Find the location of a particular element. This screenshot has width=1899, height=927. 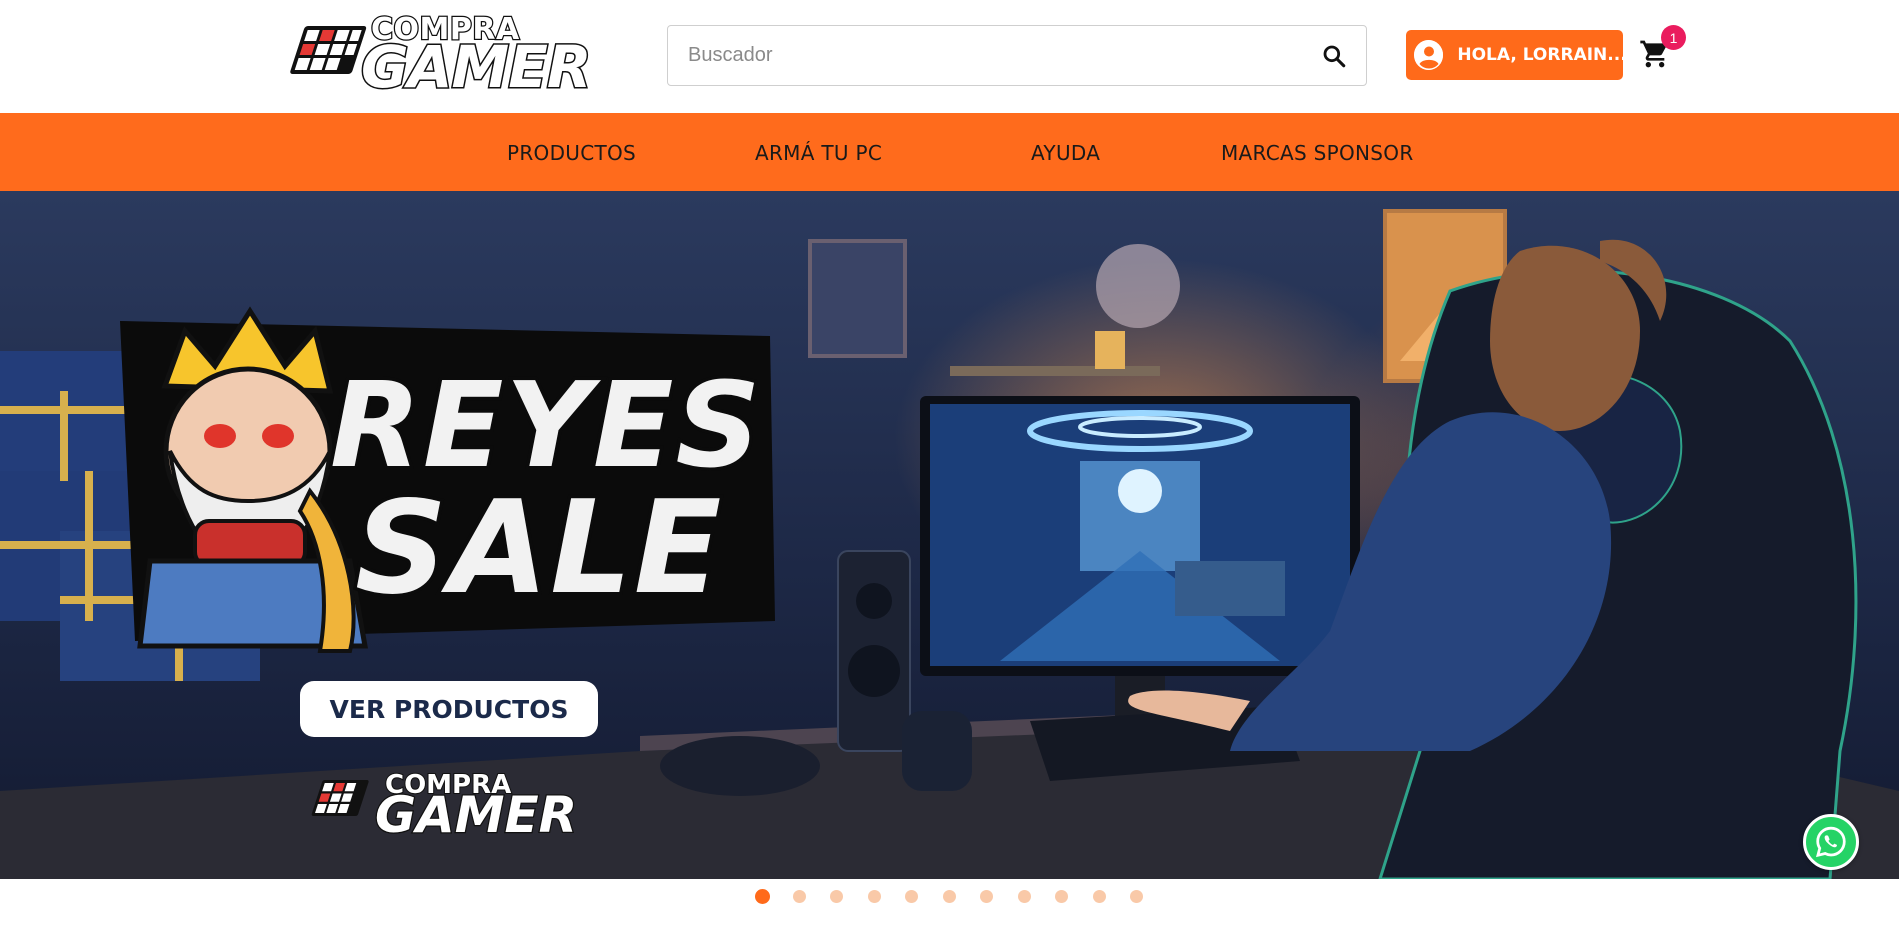

nav-item-productos: PRODUCTOS is located at coordinates (571, 153).